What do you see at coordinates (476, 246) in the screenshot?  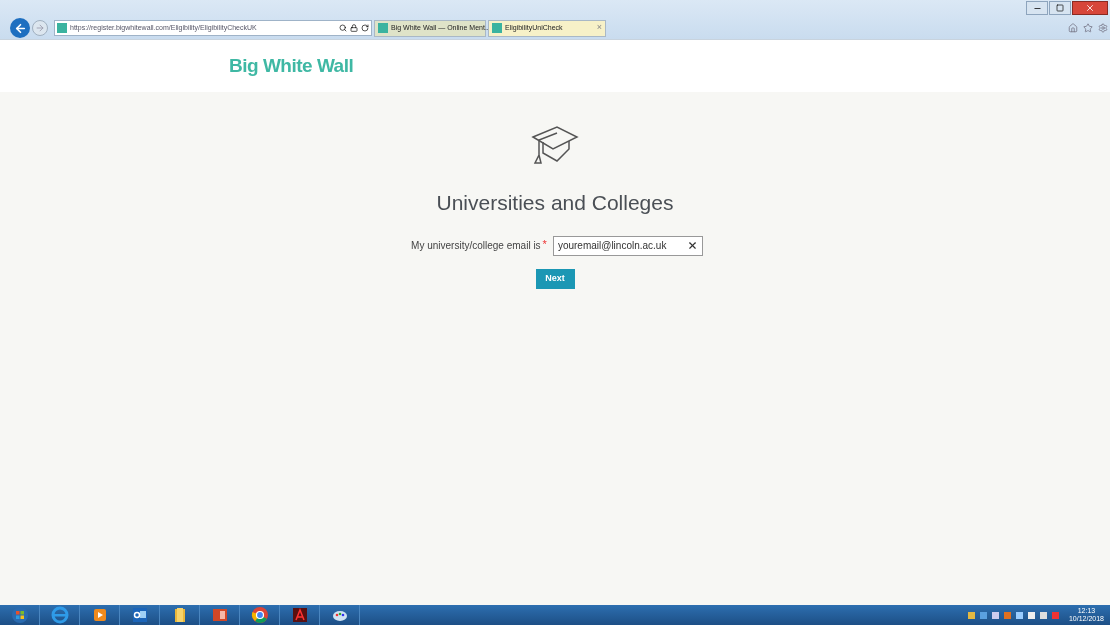 I see `field-label: My university/college email is` at bounding box center [476, 246].